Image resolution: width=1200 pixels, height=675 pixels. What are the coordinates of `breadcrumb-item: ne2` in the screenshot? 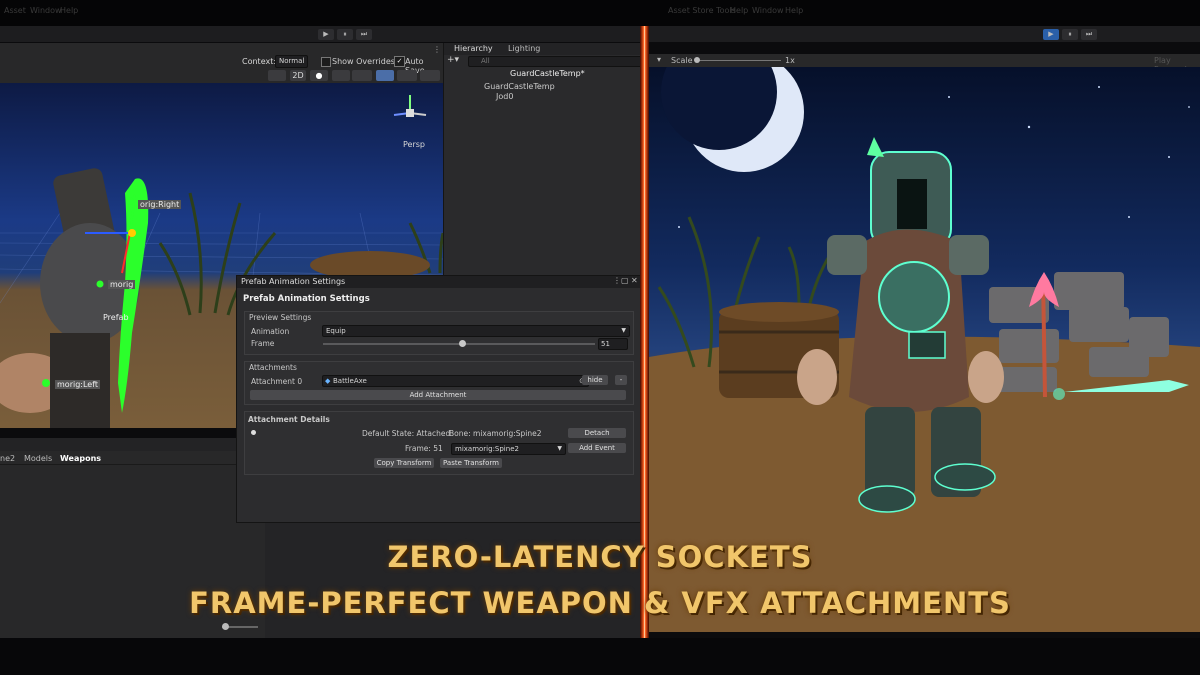 It's located at (7, 458).